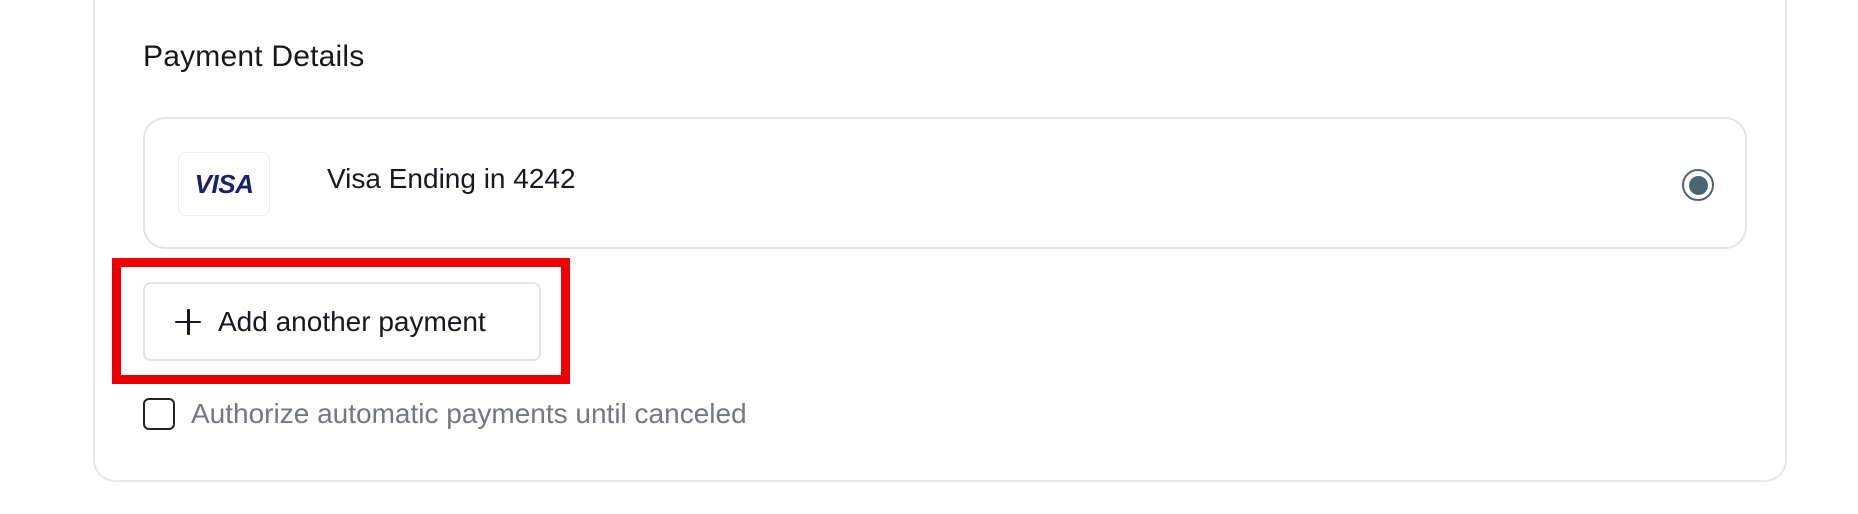  I want to click on plus-icon, so click(188, 321).